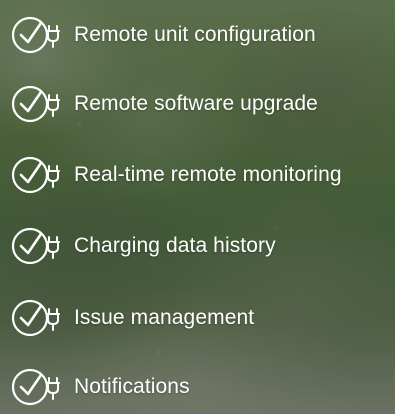 The width and height of the screenshot is (395, 414). I want to click on feature-item-remote-software-upgrade: Remote software upgrade, so click(164, 104).